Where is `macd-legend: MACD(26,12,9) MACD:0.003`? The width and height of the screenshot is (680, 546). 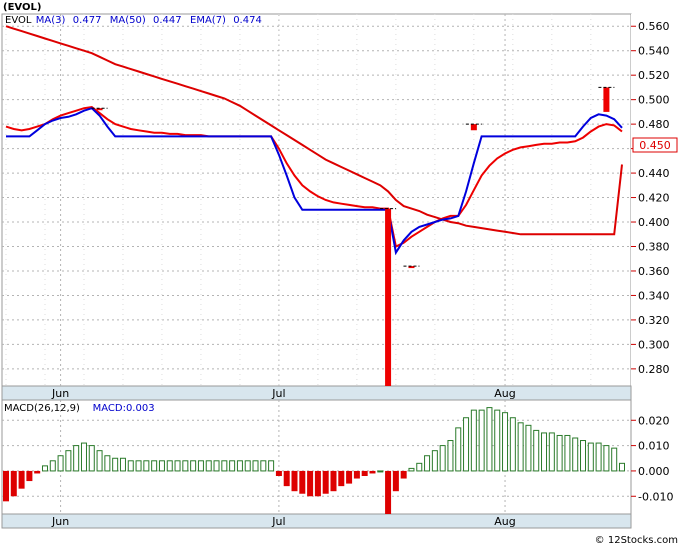 macd-legend: MACD(26,12,9) MACD:0.003 is located at coordinates (79, 408).